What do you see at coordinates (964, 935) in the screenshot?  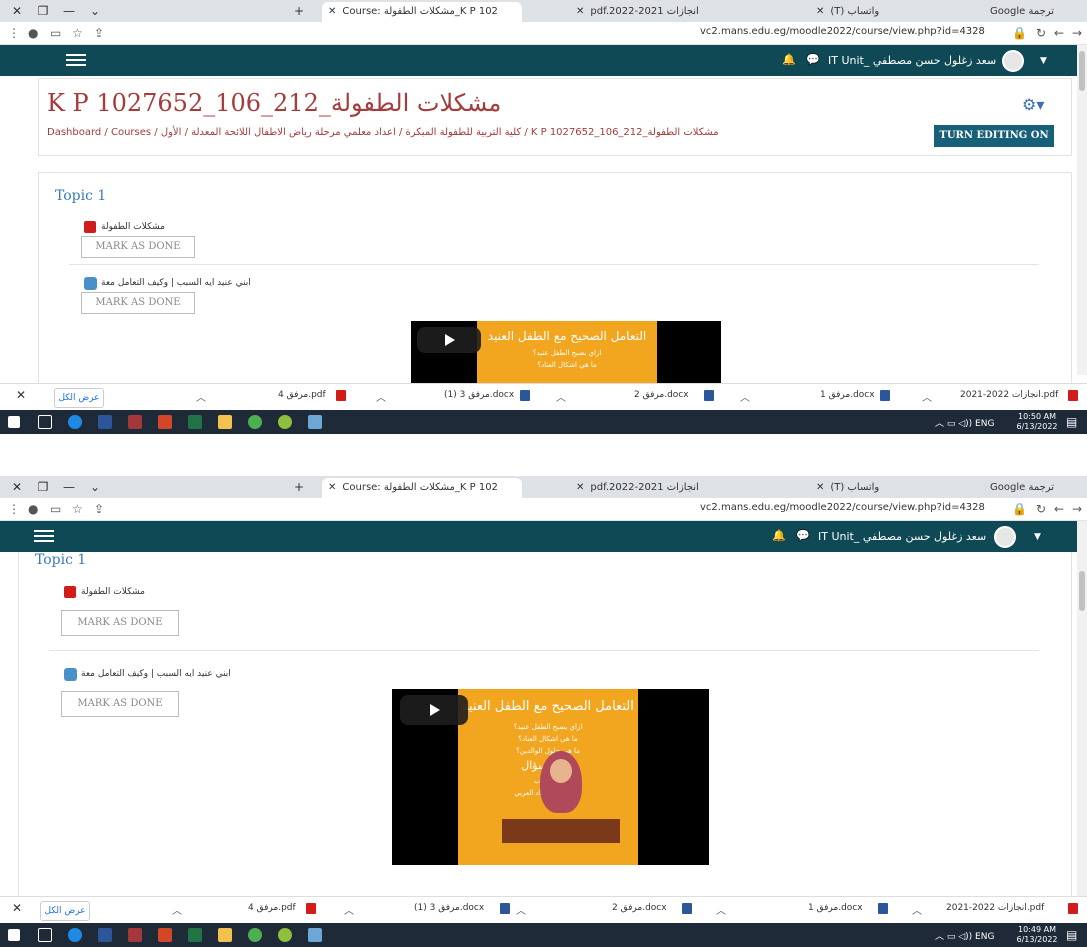 I see `system-tray: ︿ ▭ ◁)) ENG` at bounding box center [964, 935].